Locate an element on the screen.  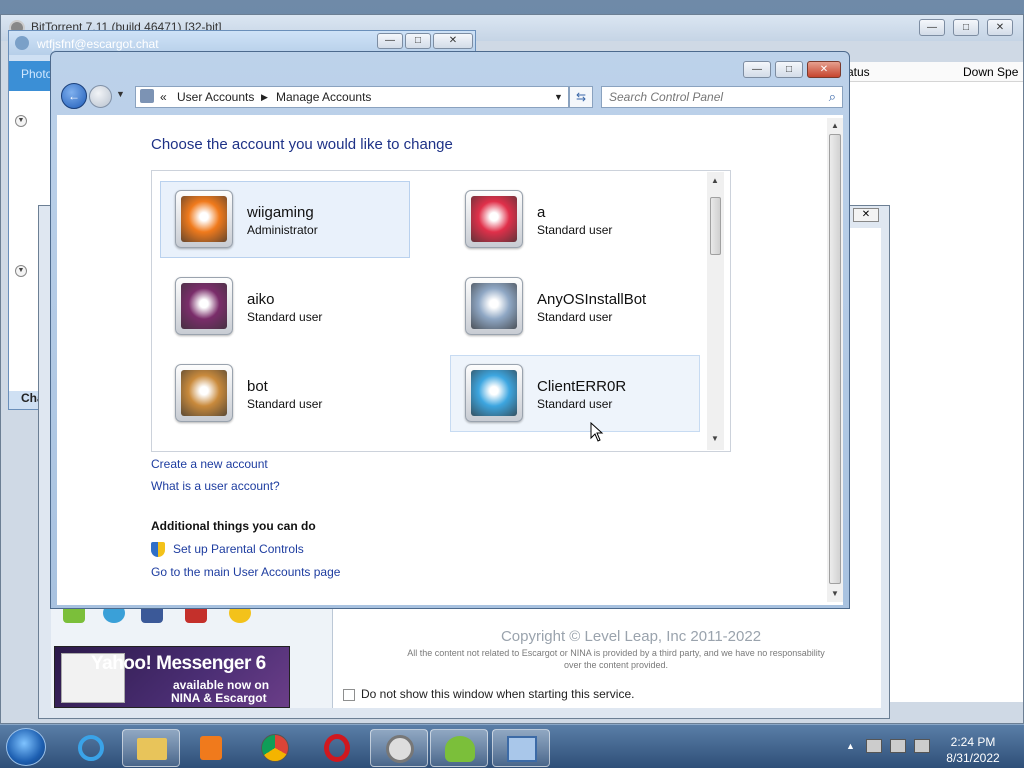
folder-icon is located at coordinates (152, 749).